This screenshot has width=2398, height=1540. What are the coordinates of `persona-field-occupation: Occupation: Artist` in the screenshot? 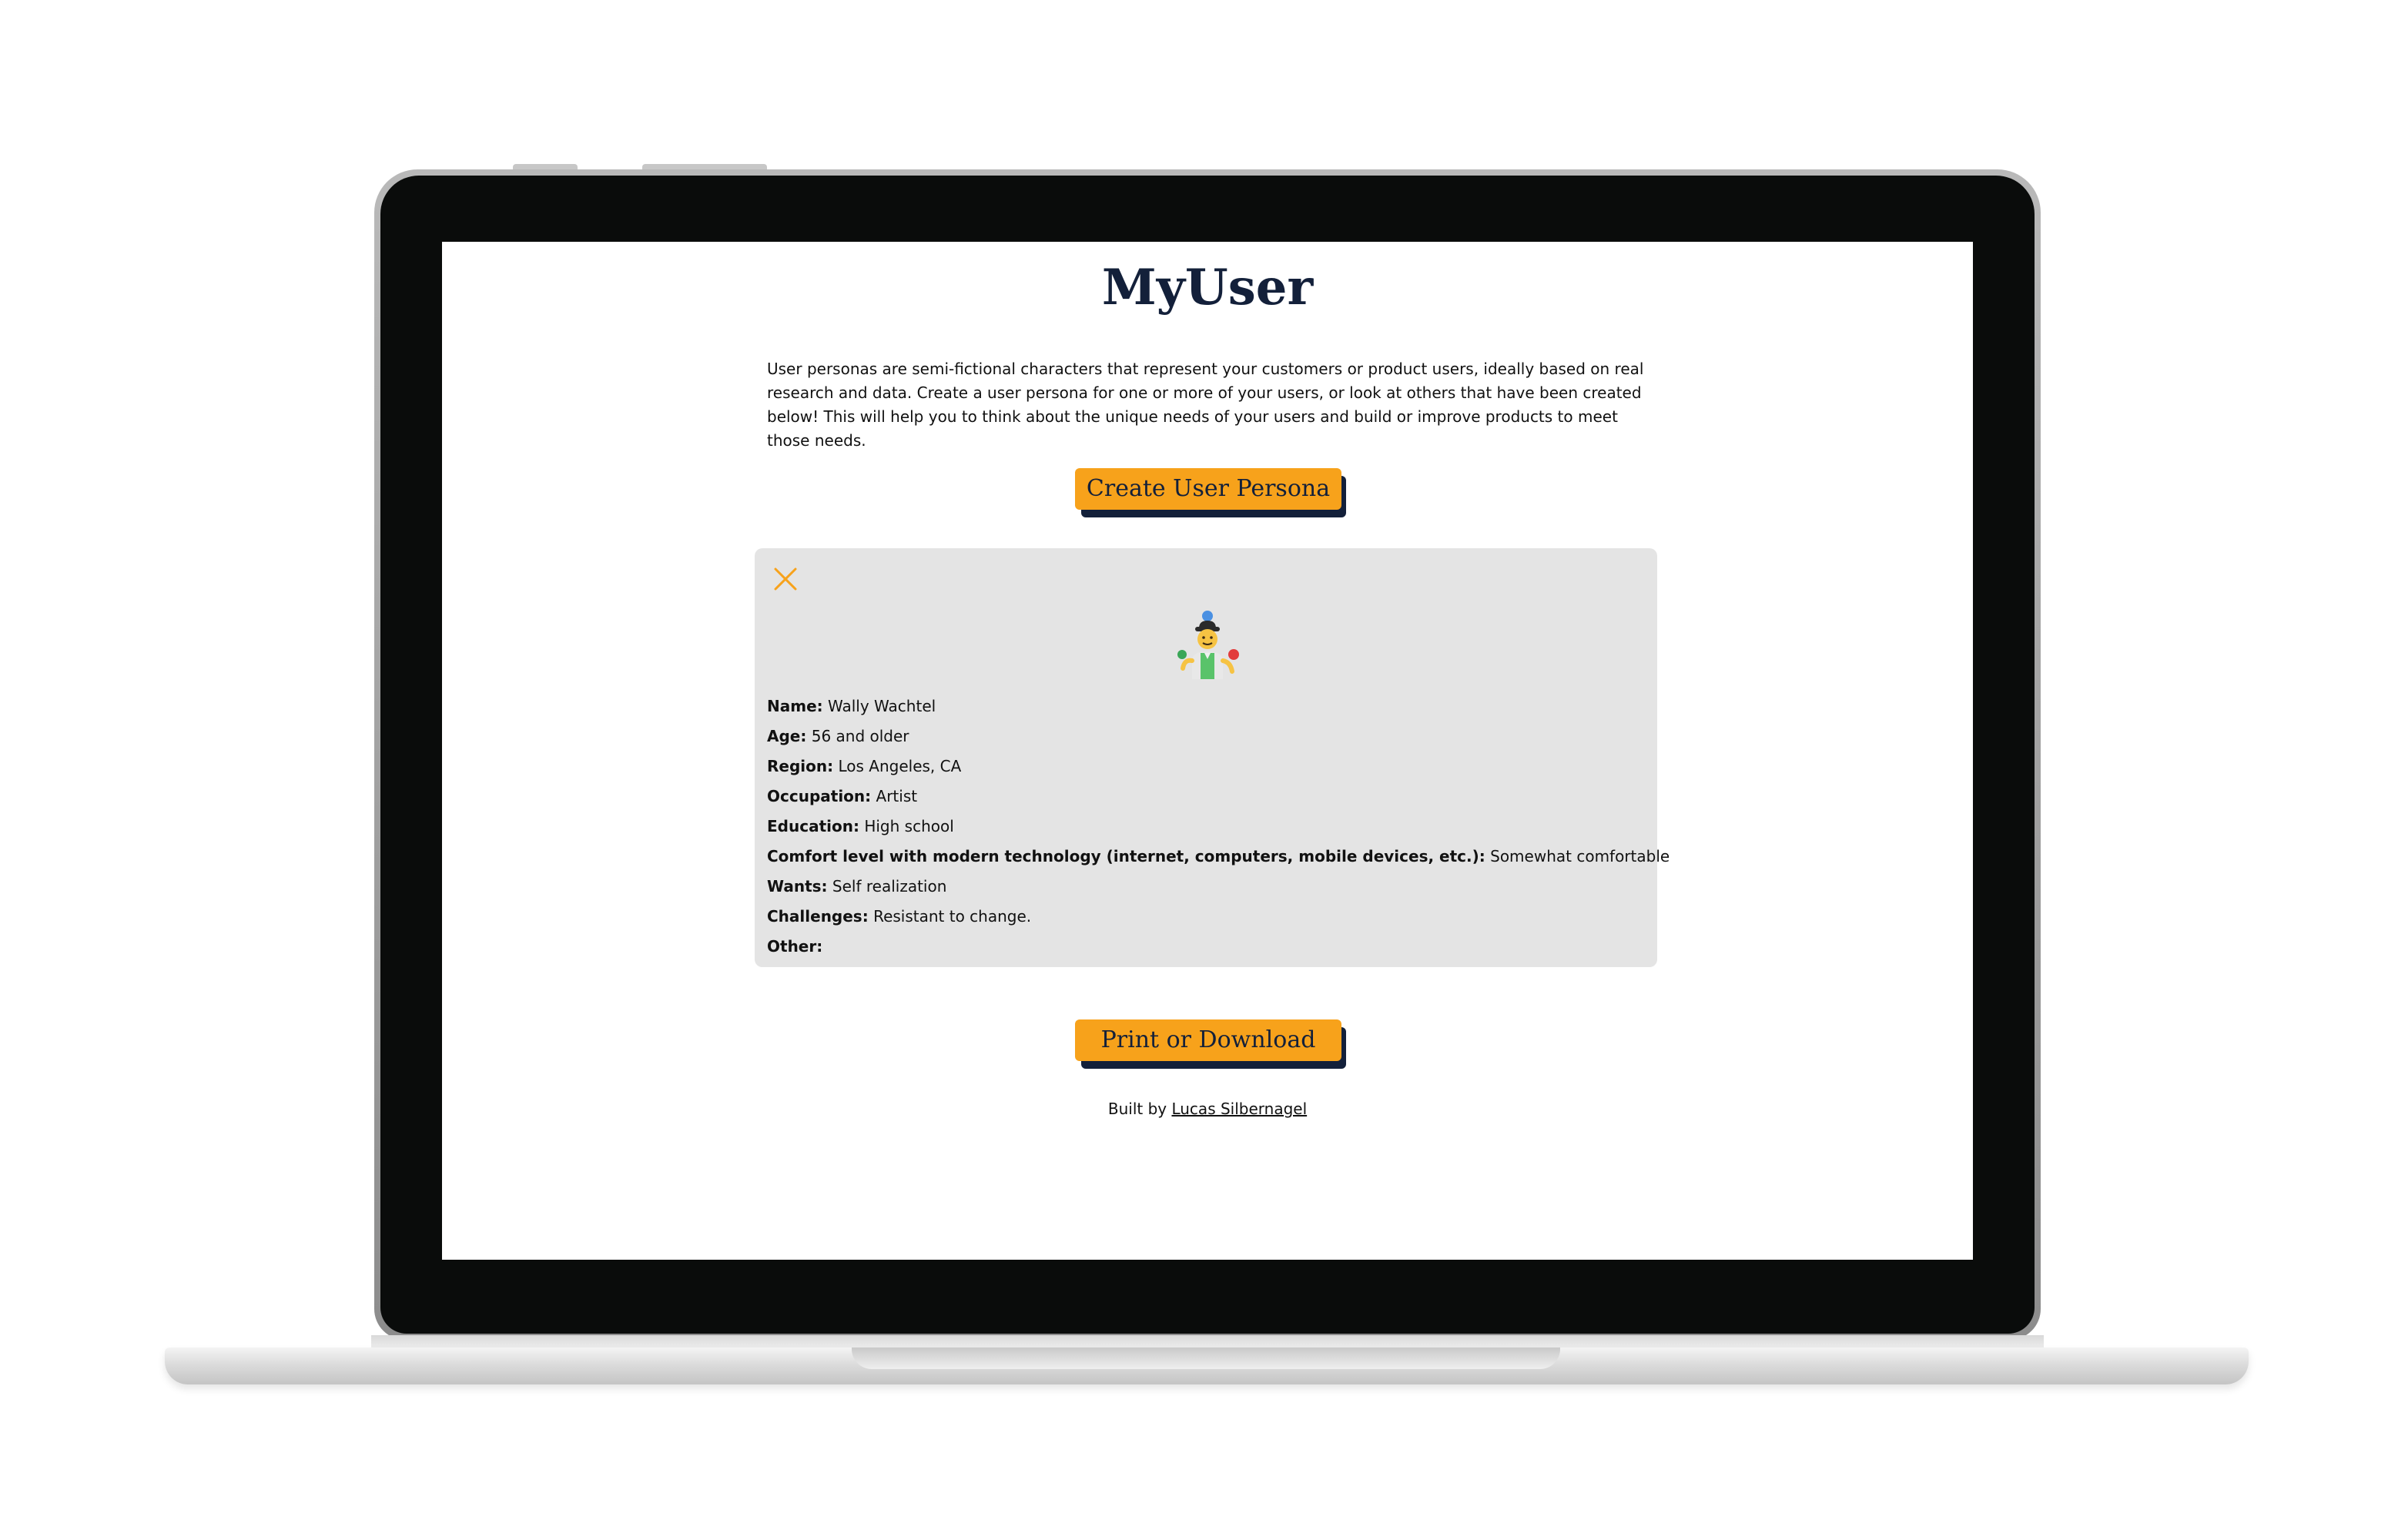 It's located at (1206, 797).